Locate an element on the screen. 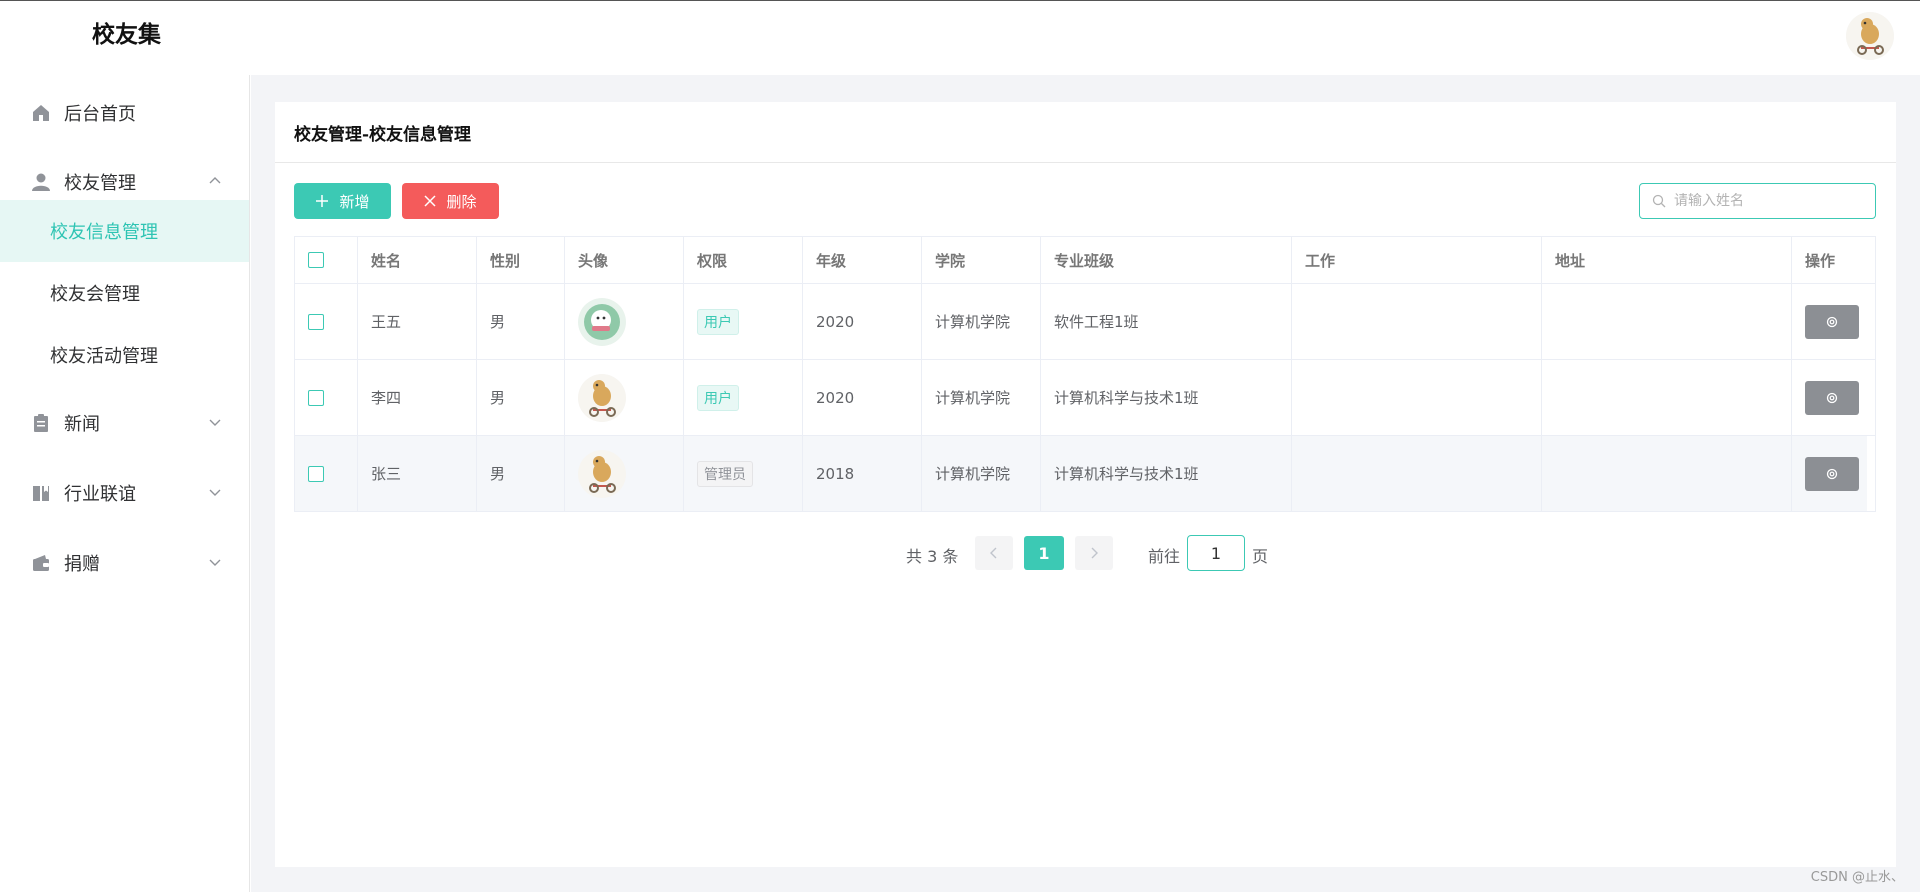 The height and width of the screenshot is (892, 1920). search-box is located at coordinates (1757, 201).